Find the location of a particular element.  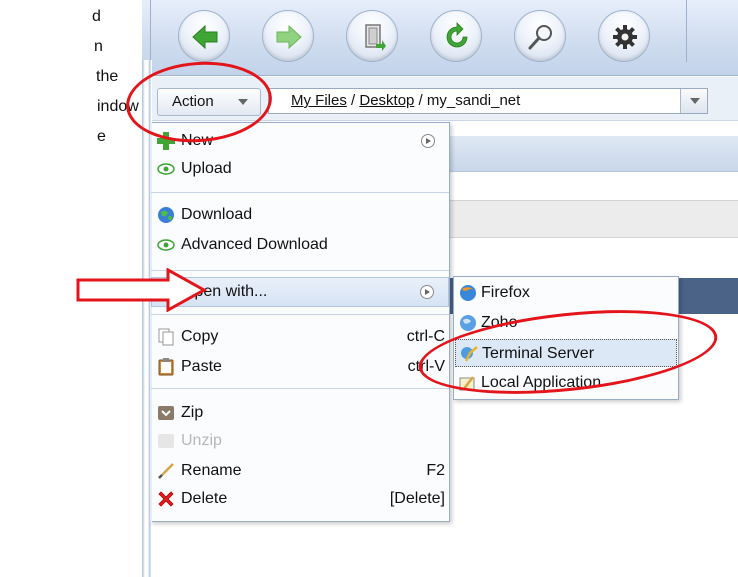

annotation-arrow-icon is located at coordinates (142, 290).